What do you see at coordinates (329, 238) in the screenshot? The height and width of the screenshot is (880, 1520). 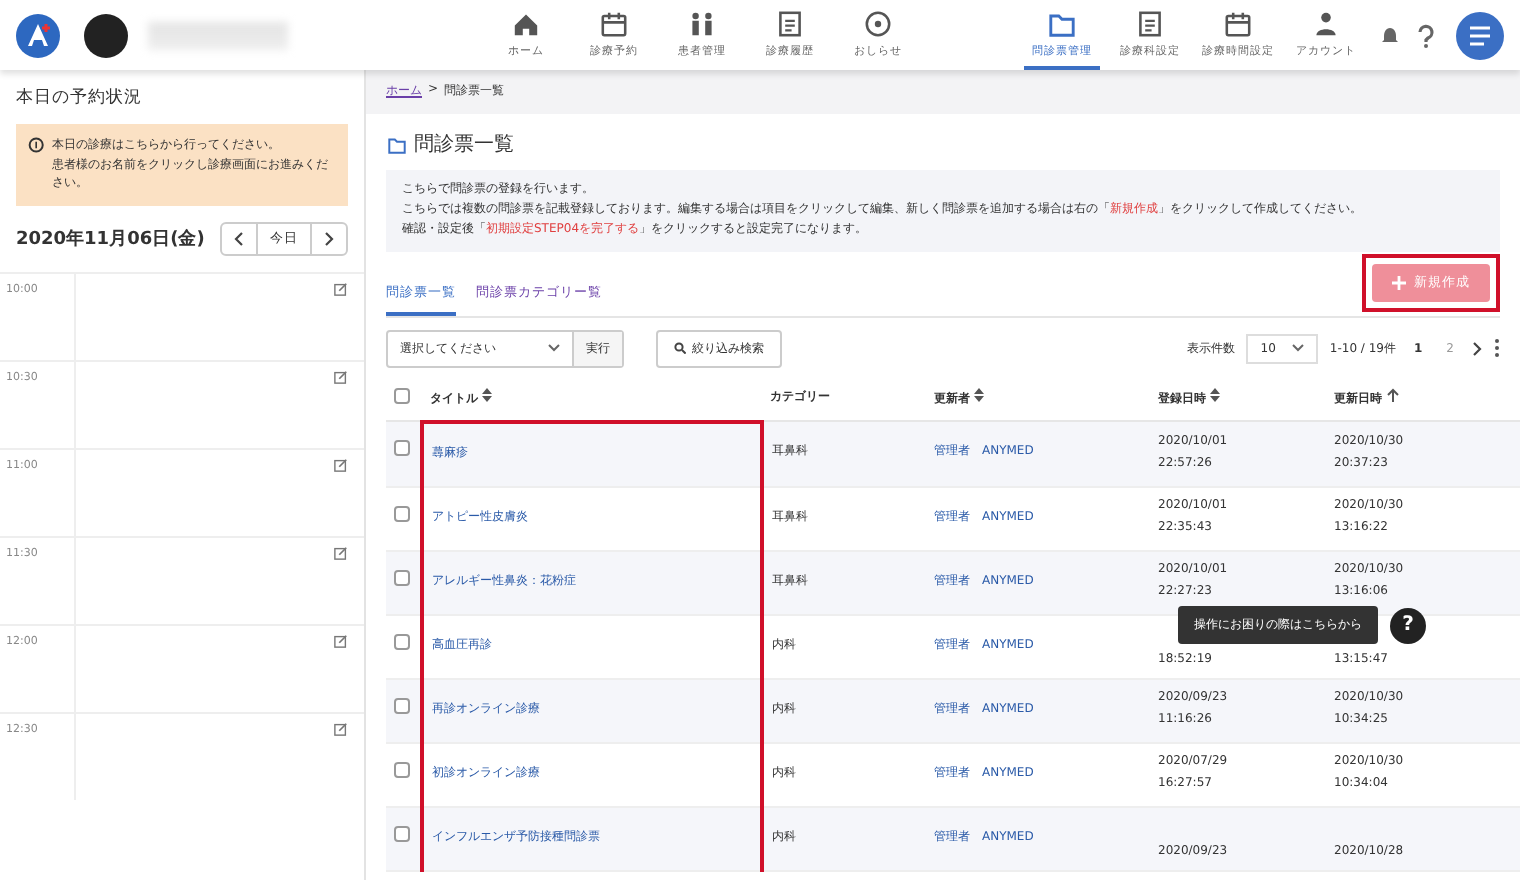 I see `chevron-right-icon` at bounding box center [329, 238].